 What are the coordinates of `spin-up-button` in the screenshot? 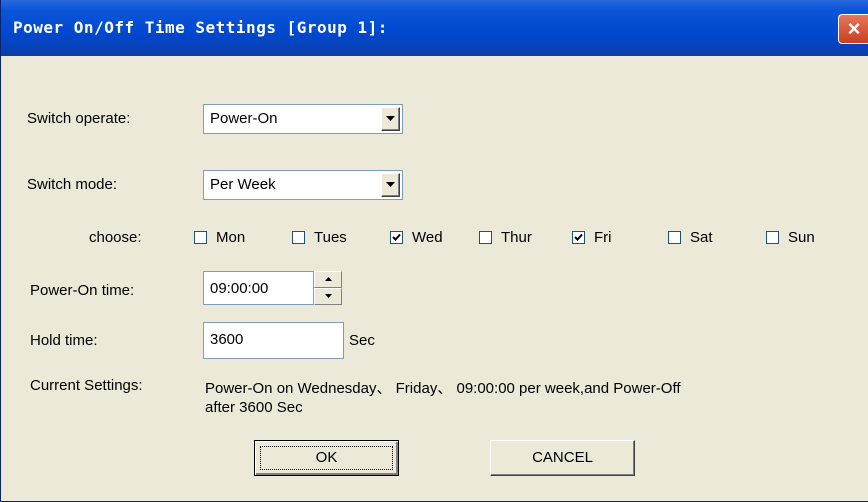 It's located at (328, 279).